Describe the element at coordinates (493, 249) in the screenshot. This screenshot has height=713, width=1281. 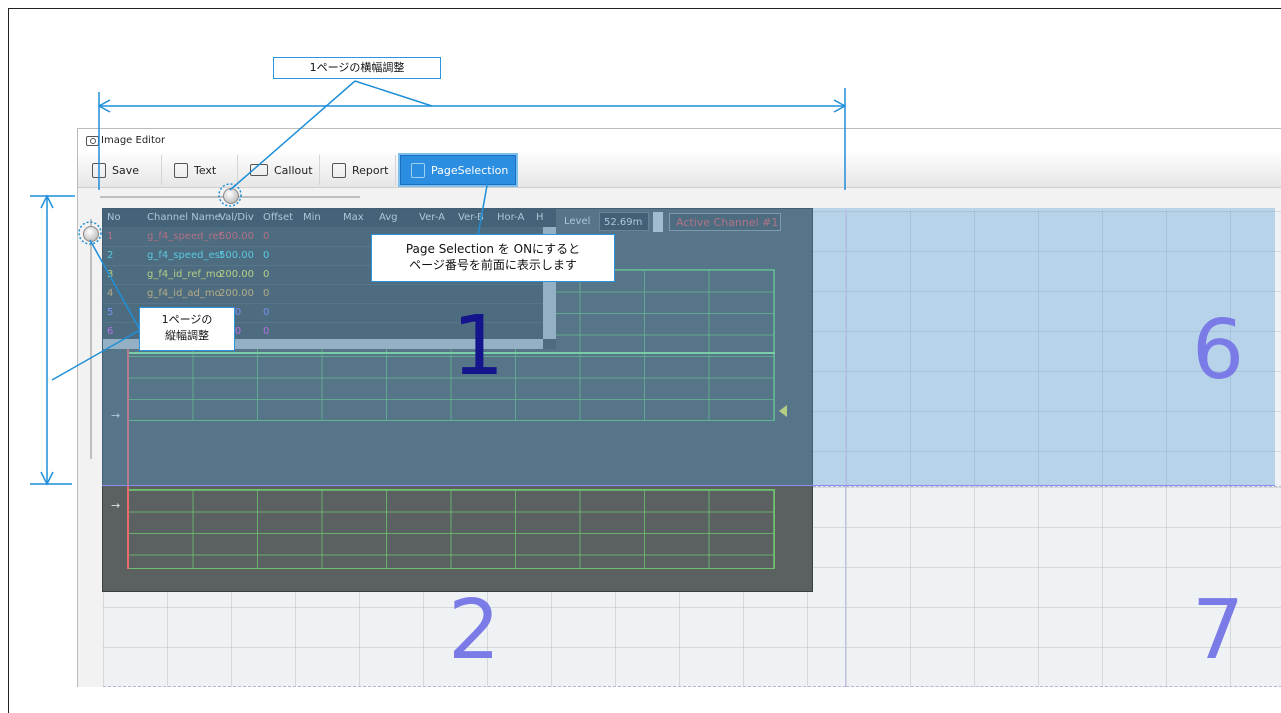
I see `page-selection-text-1: Page Selection を ONにすると` at that location.